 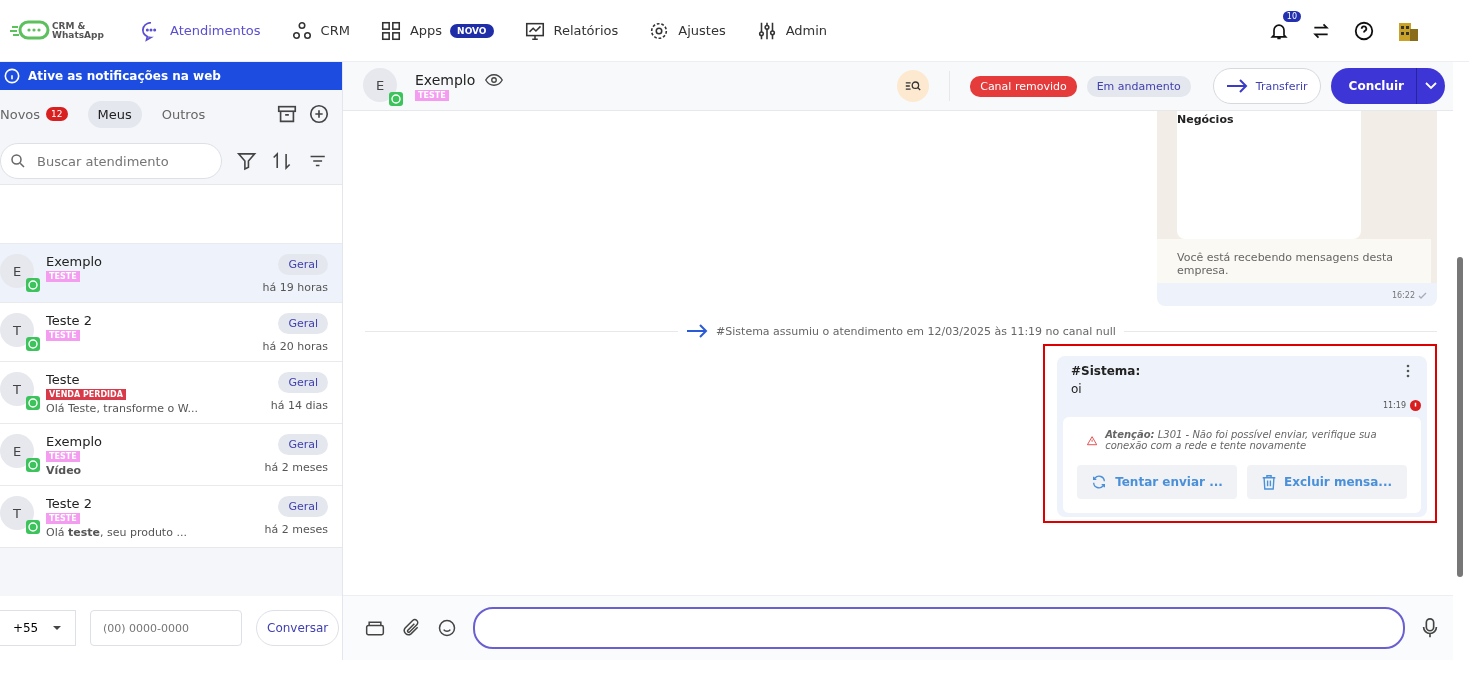 What do you see at coordinates (200, 30) in the screenshot?
I see `nav-link: Atendimentos` at bounding box center [200, 30].